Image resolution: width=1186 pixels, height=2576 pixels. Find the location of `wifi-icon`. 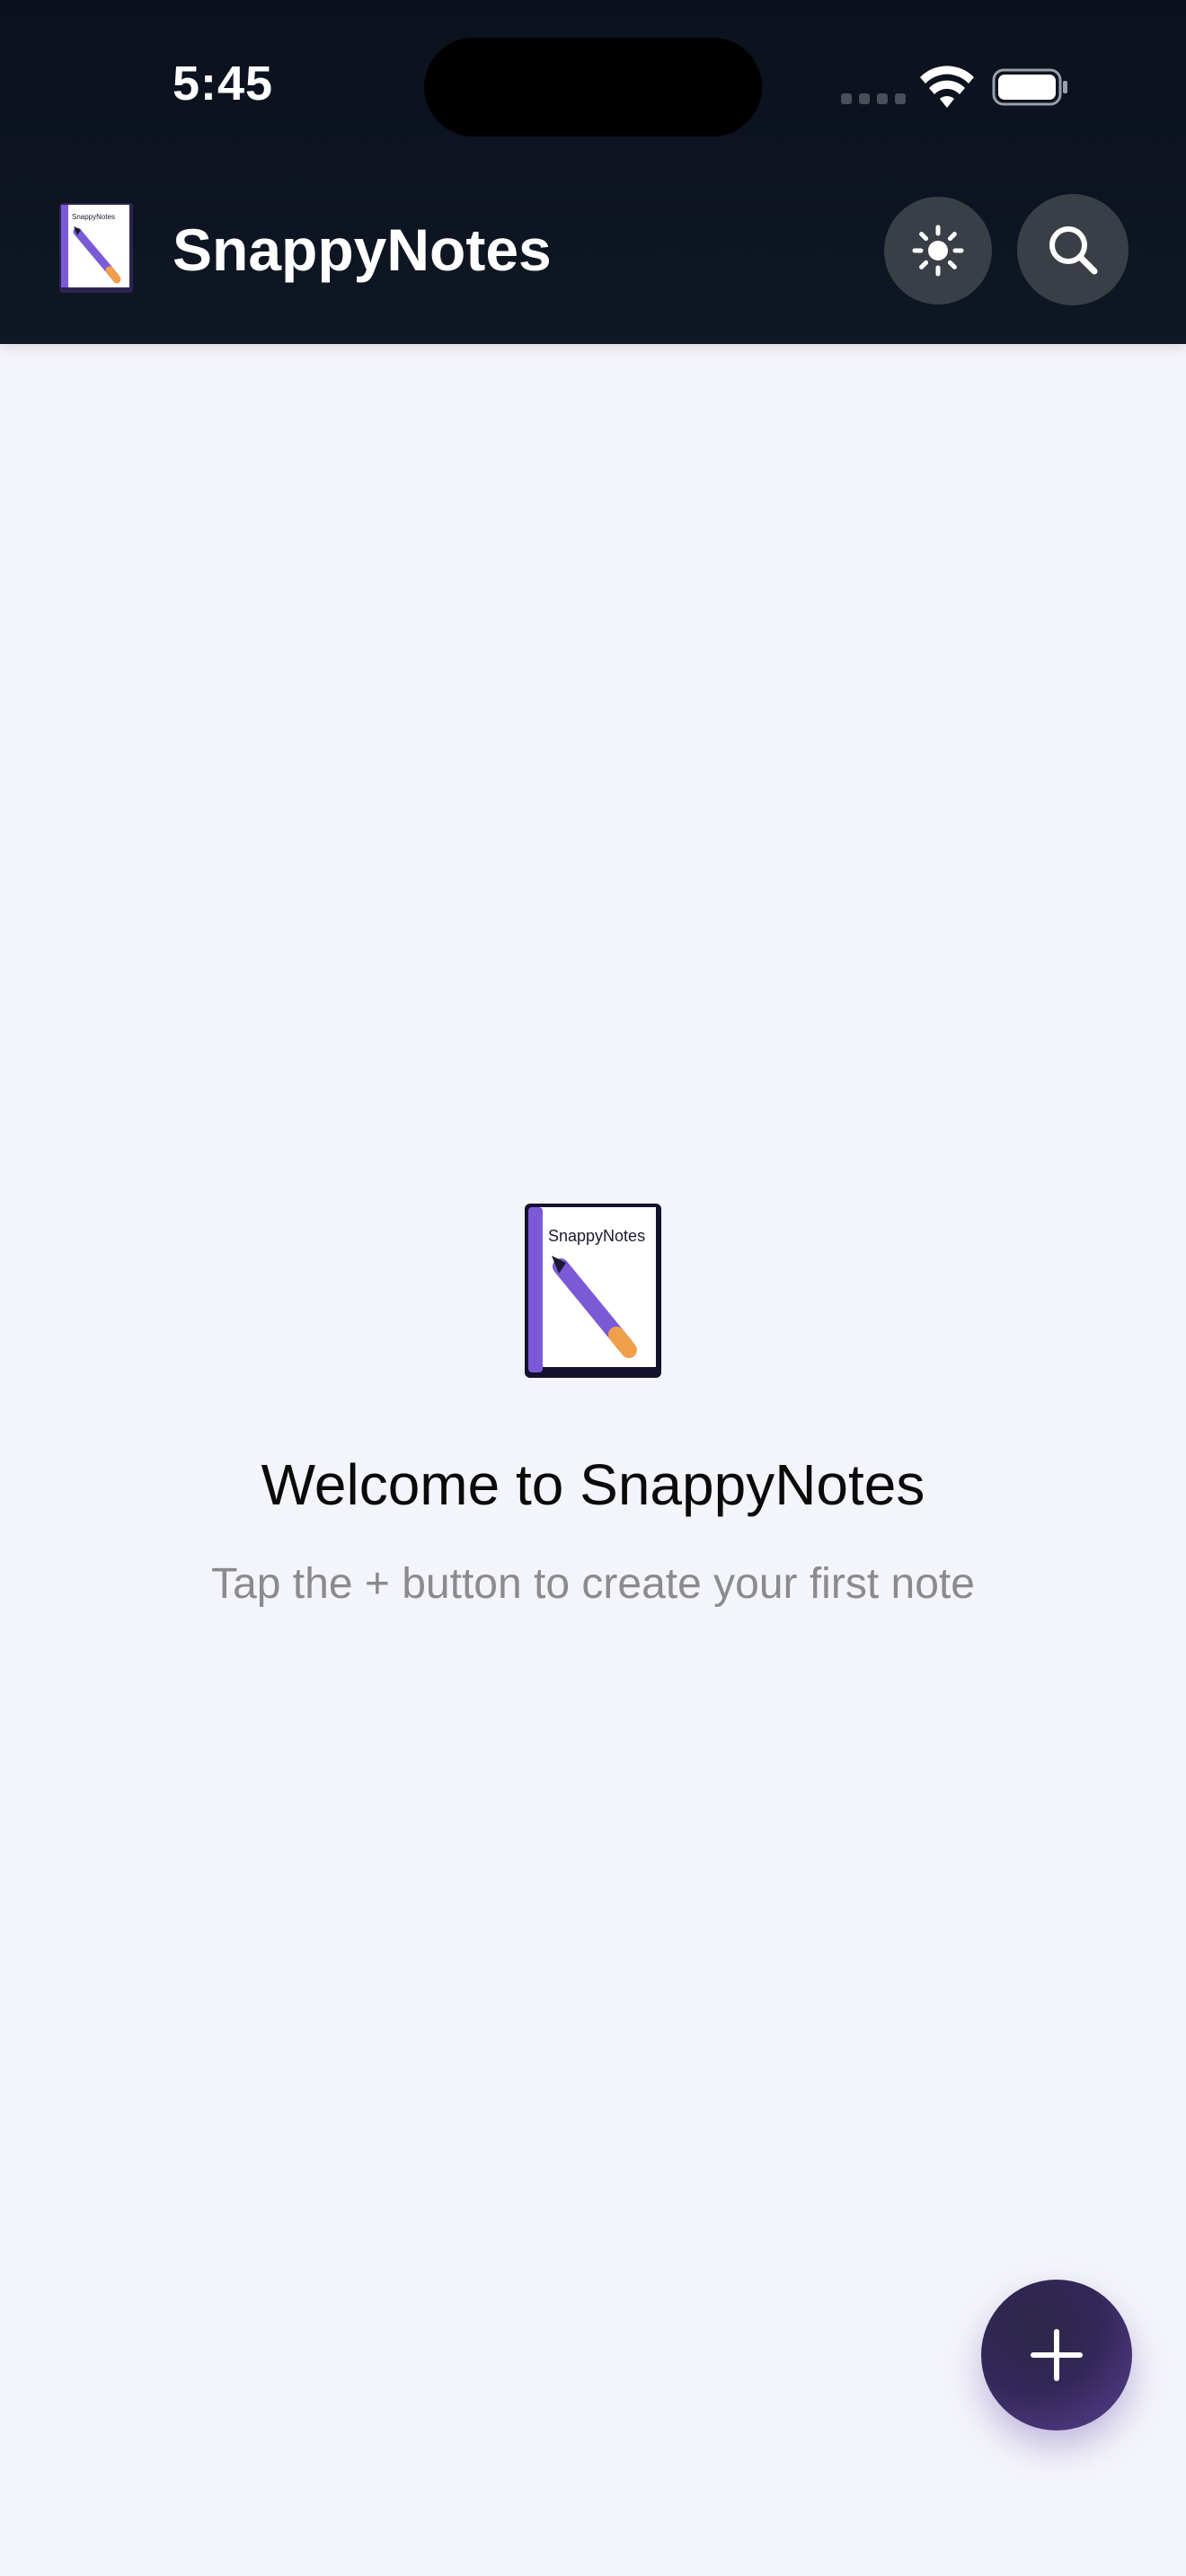

wifi-icon is located at coordinates (947, 87).